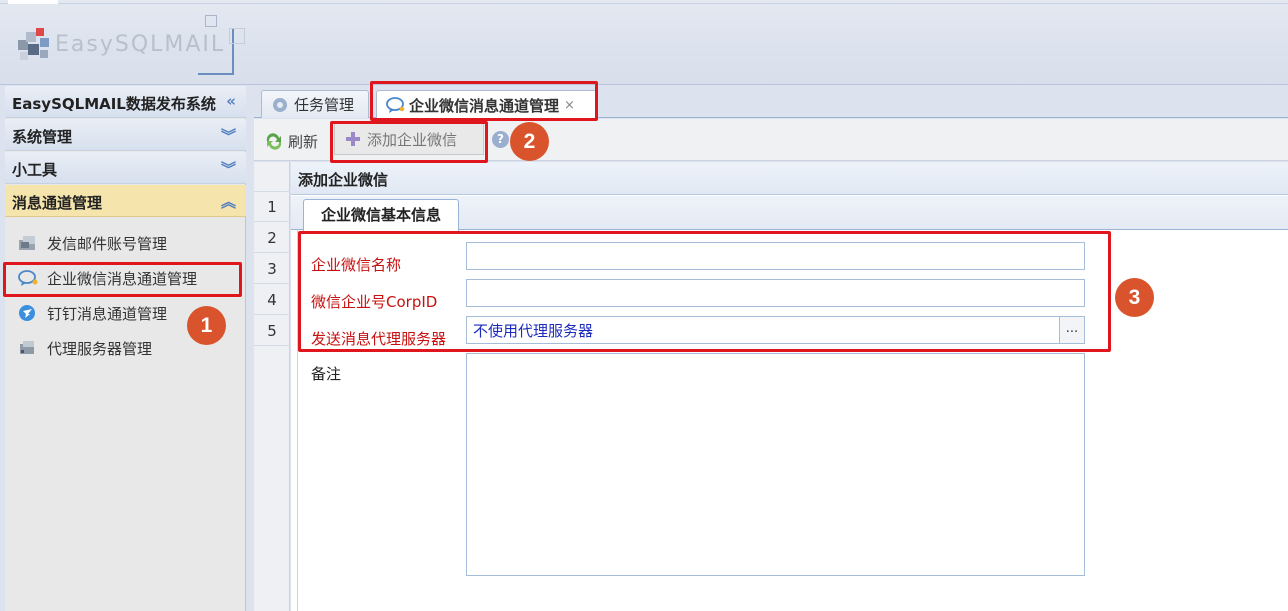 This screenshot has width=1288, height=611. I want to click on highlight-sidebar-item, so click(122, 279).